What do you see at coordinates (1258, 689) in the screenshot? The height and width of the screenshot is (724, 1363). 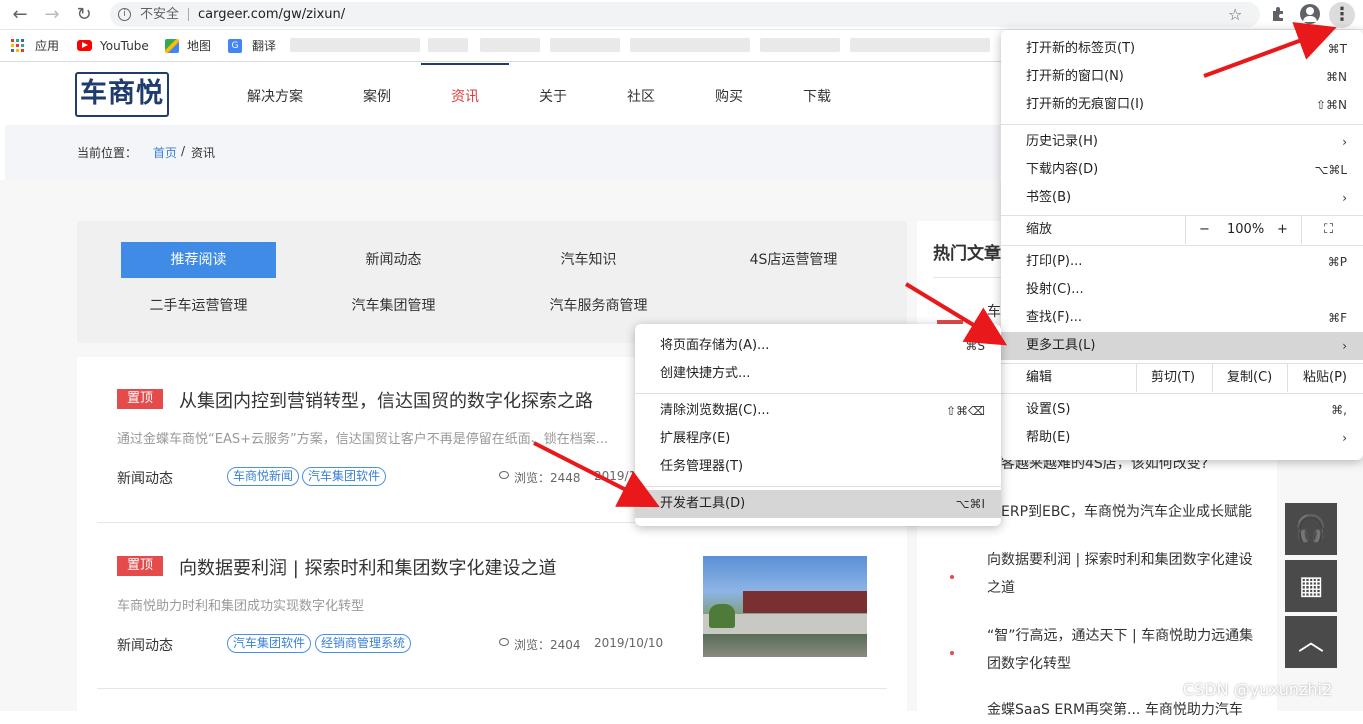 I see `watermark: CSDN @yuxunzhi2` at bounding box center [1258, 689].